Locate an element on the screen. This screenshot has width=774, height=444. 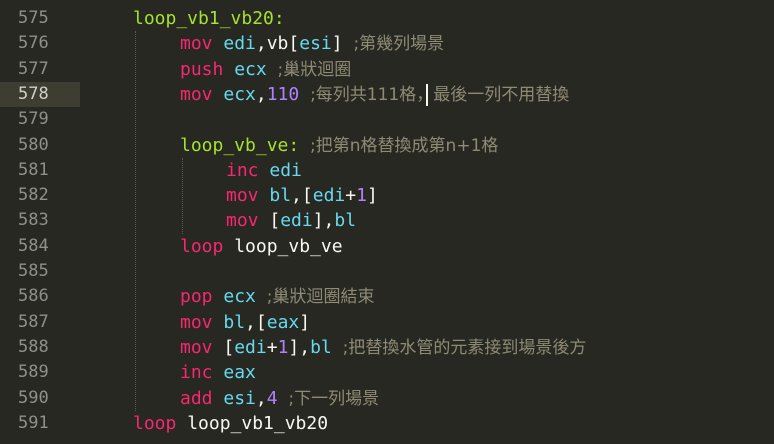
line-number: 576 is located at coordinates (33, 43).